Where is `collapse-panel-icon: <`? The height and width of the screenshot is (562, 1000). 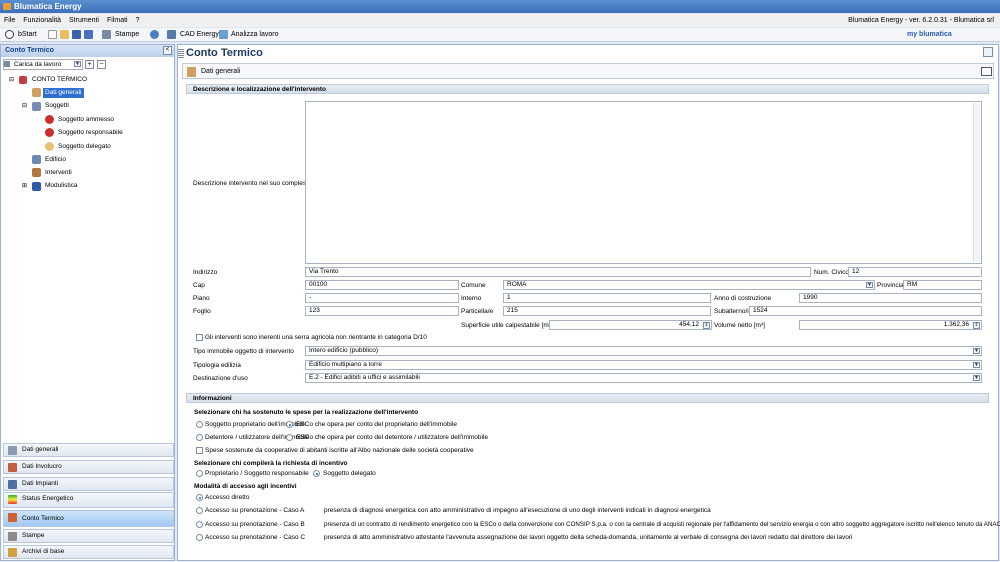
collapse-panel-icon: < is located at coordinates (167, 50).